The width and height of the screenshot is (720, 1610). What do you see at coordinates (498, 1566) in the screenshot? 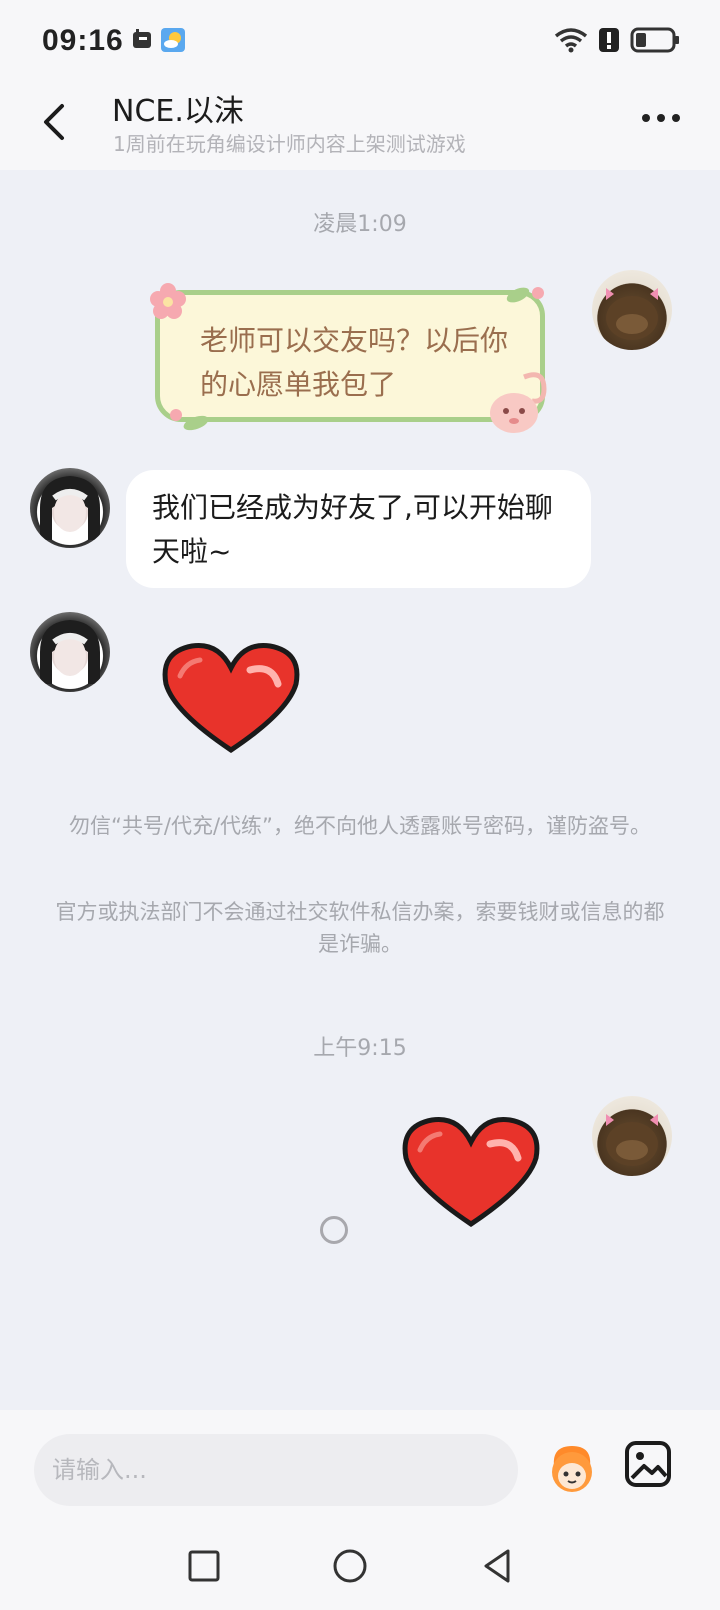
I see `back-triangle-icon` at bounding box center [498, 1566].